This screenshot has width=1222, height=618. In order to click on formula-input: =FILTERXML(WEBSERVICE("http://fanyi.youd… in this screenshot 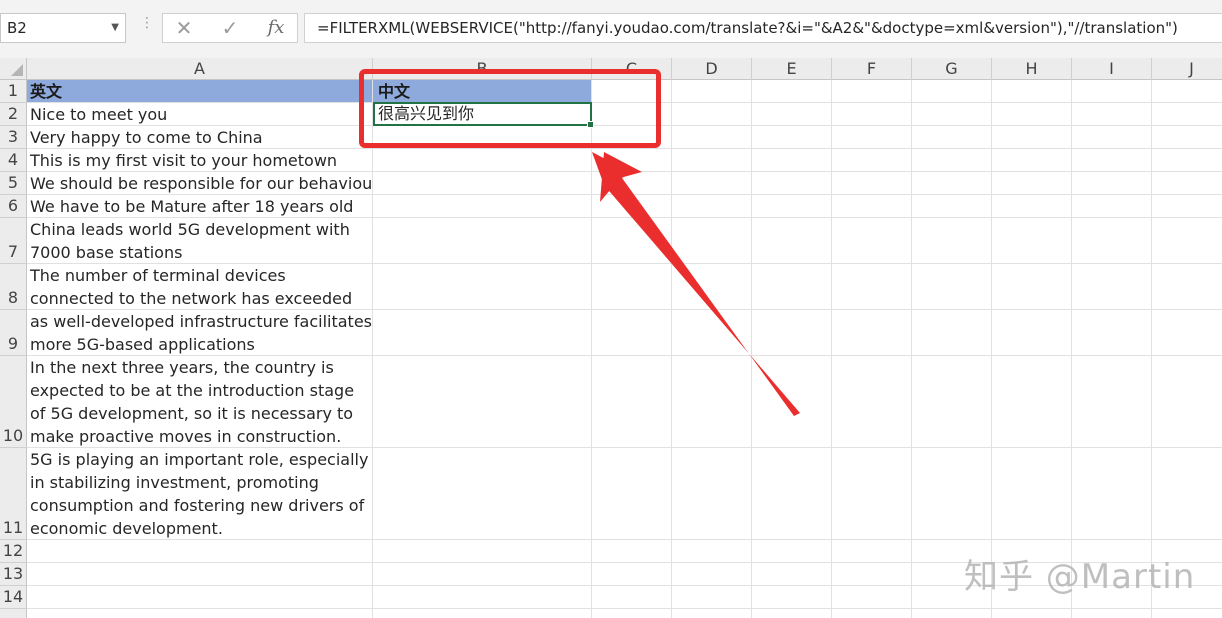, I will do `click(763, 28)`.